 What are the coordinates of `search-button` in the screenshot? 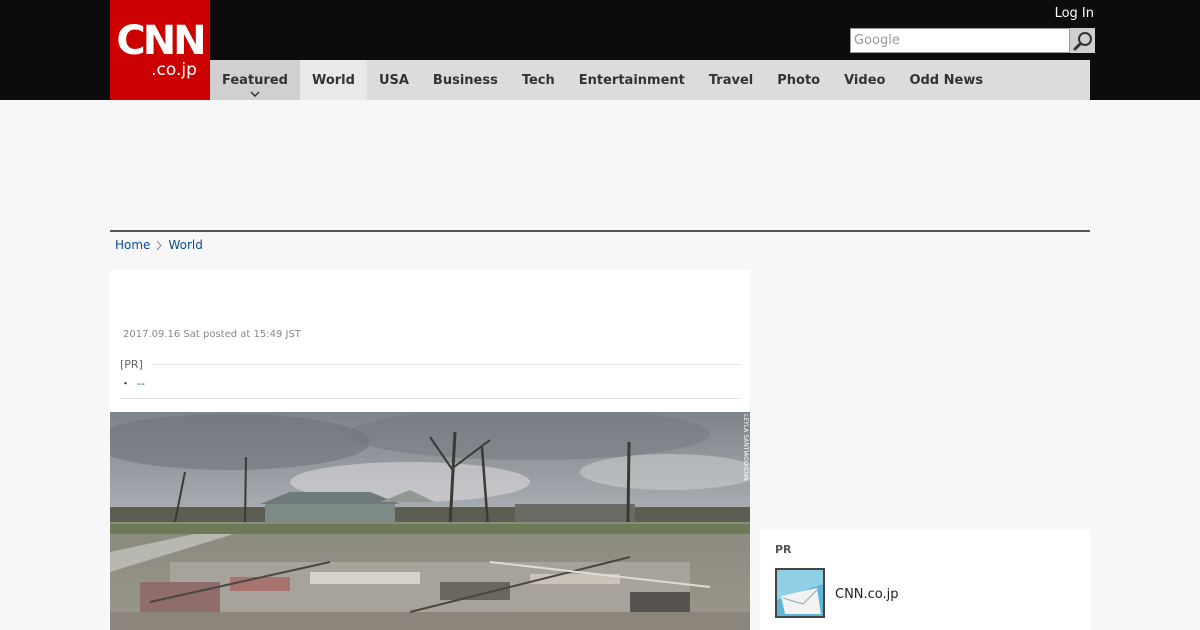 It's located at (1082, 40).